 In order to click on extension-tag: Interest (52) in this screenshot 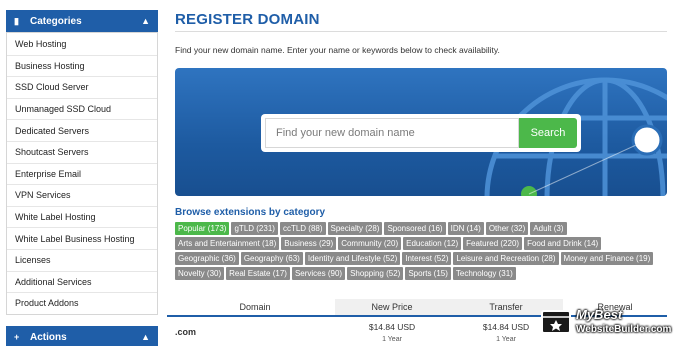, I will do `click(427, 258)`.